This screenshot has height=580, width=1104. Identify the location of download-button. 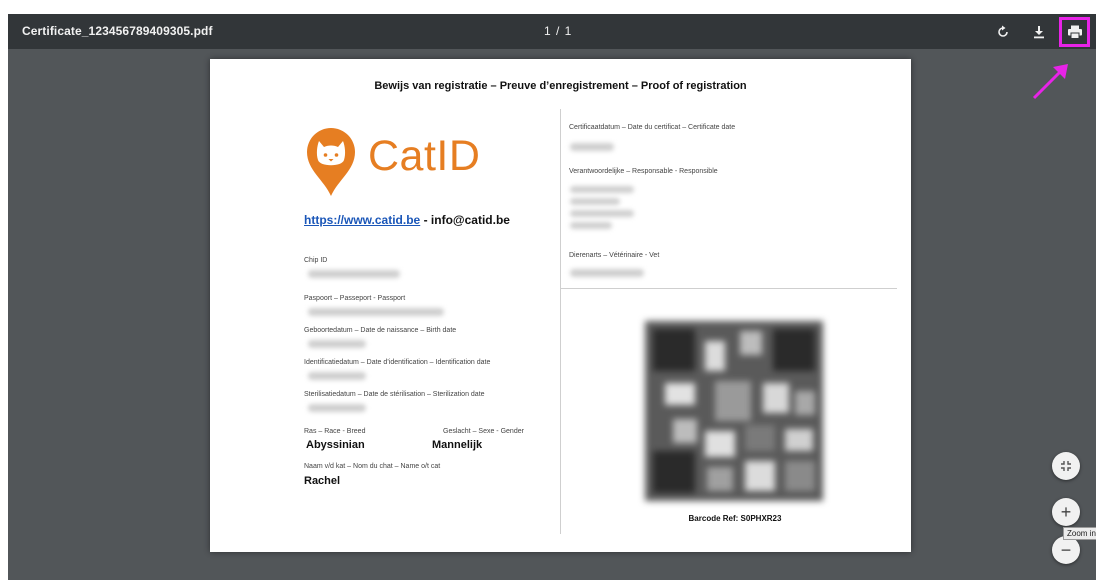
(1039, 32).